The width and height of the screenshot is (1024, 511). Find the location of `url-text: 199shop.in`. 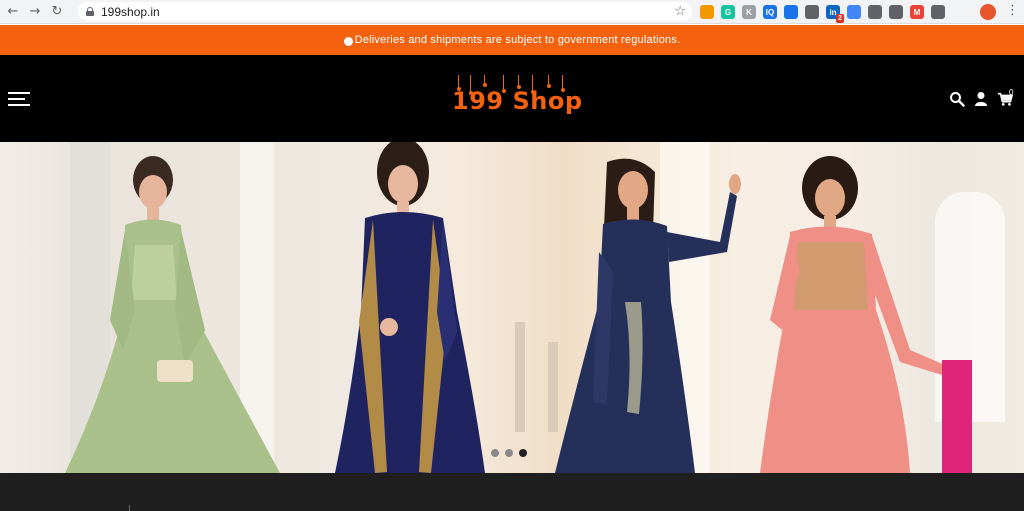

url-text: 199shop.in is located at coordinates (130, 11).